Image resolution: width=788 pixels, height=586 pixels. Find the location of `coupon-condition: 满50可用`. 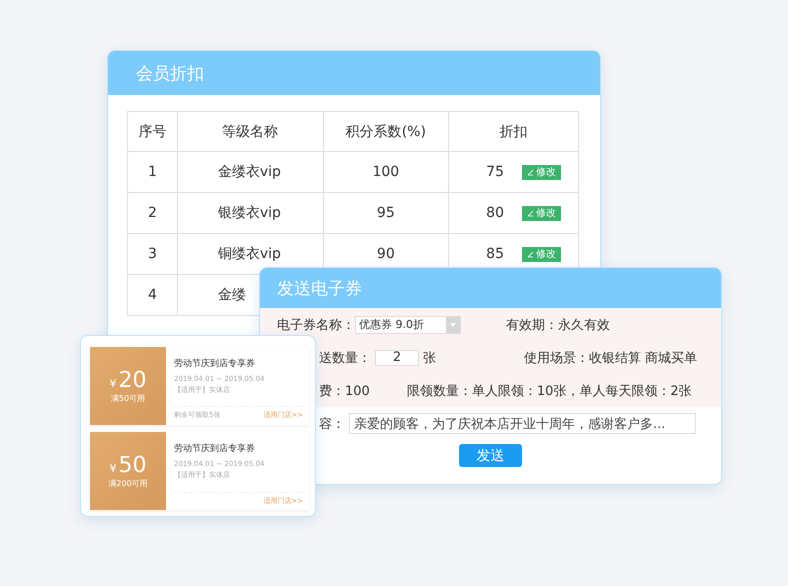

coupon-condition: 满50可用 is located at coordinates (128, 398).